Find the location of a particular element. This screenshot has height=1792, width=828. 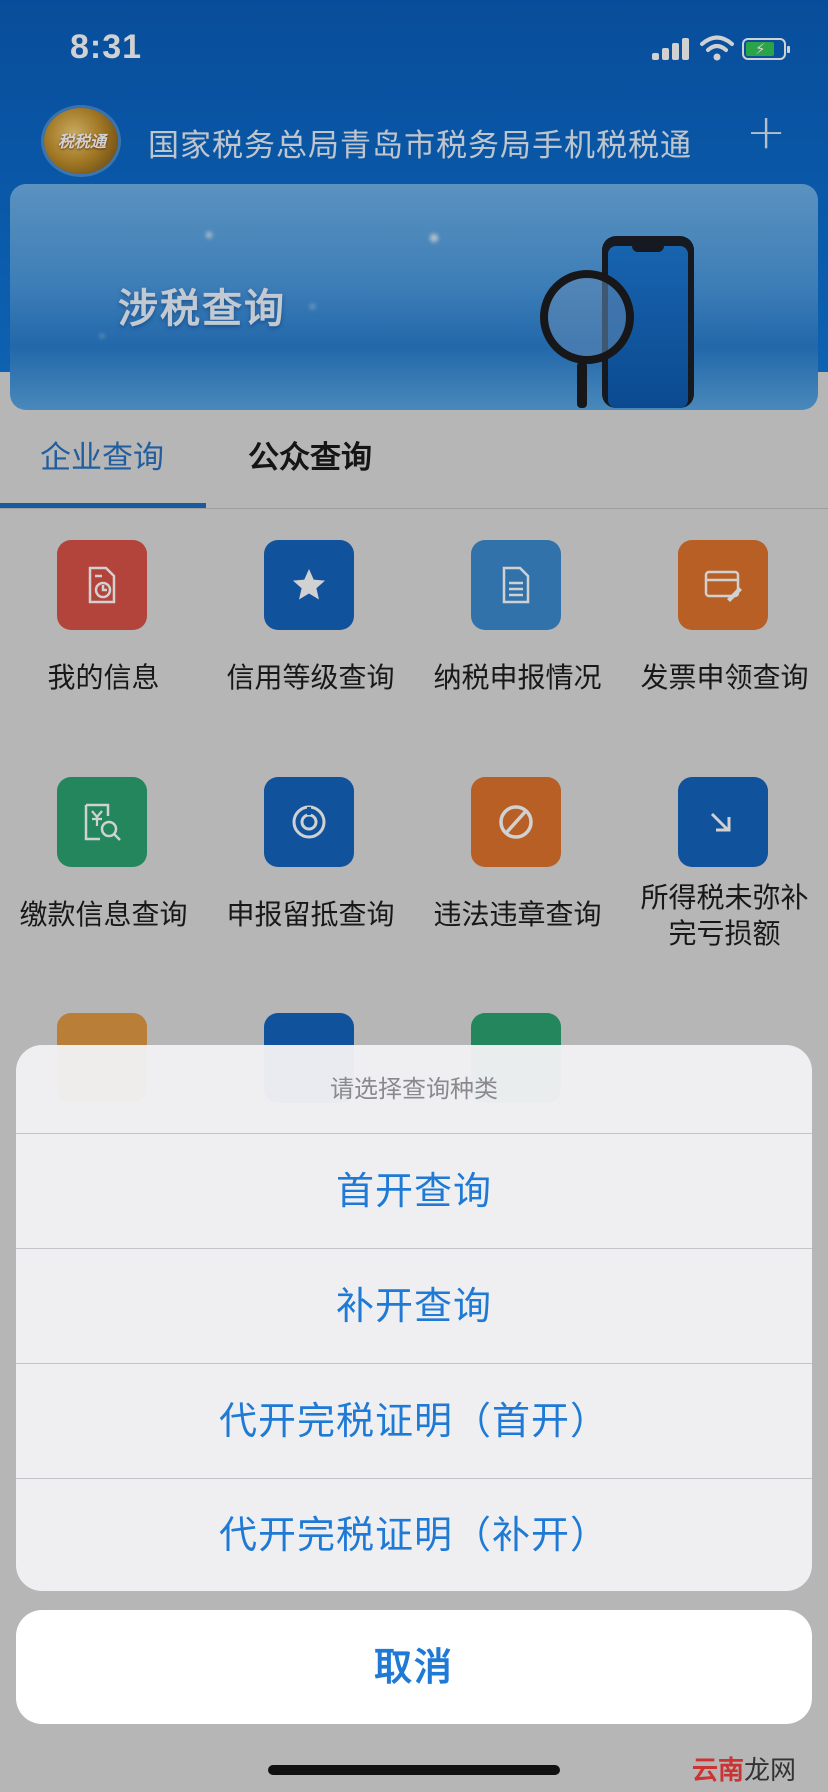

action-sheet-title: 请选择查询种类 is located at coordinates (414, 1089).